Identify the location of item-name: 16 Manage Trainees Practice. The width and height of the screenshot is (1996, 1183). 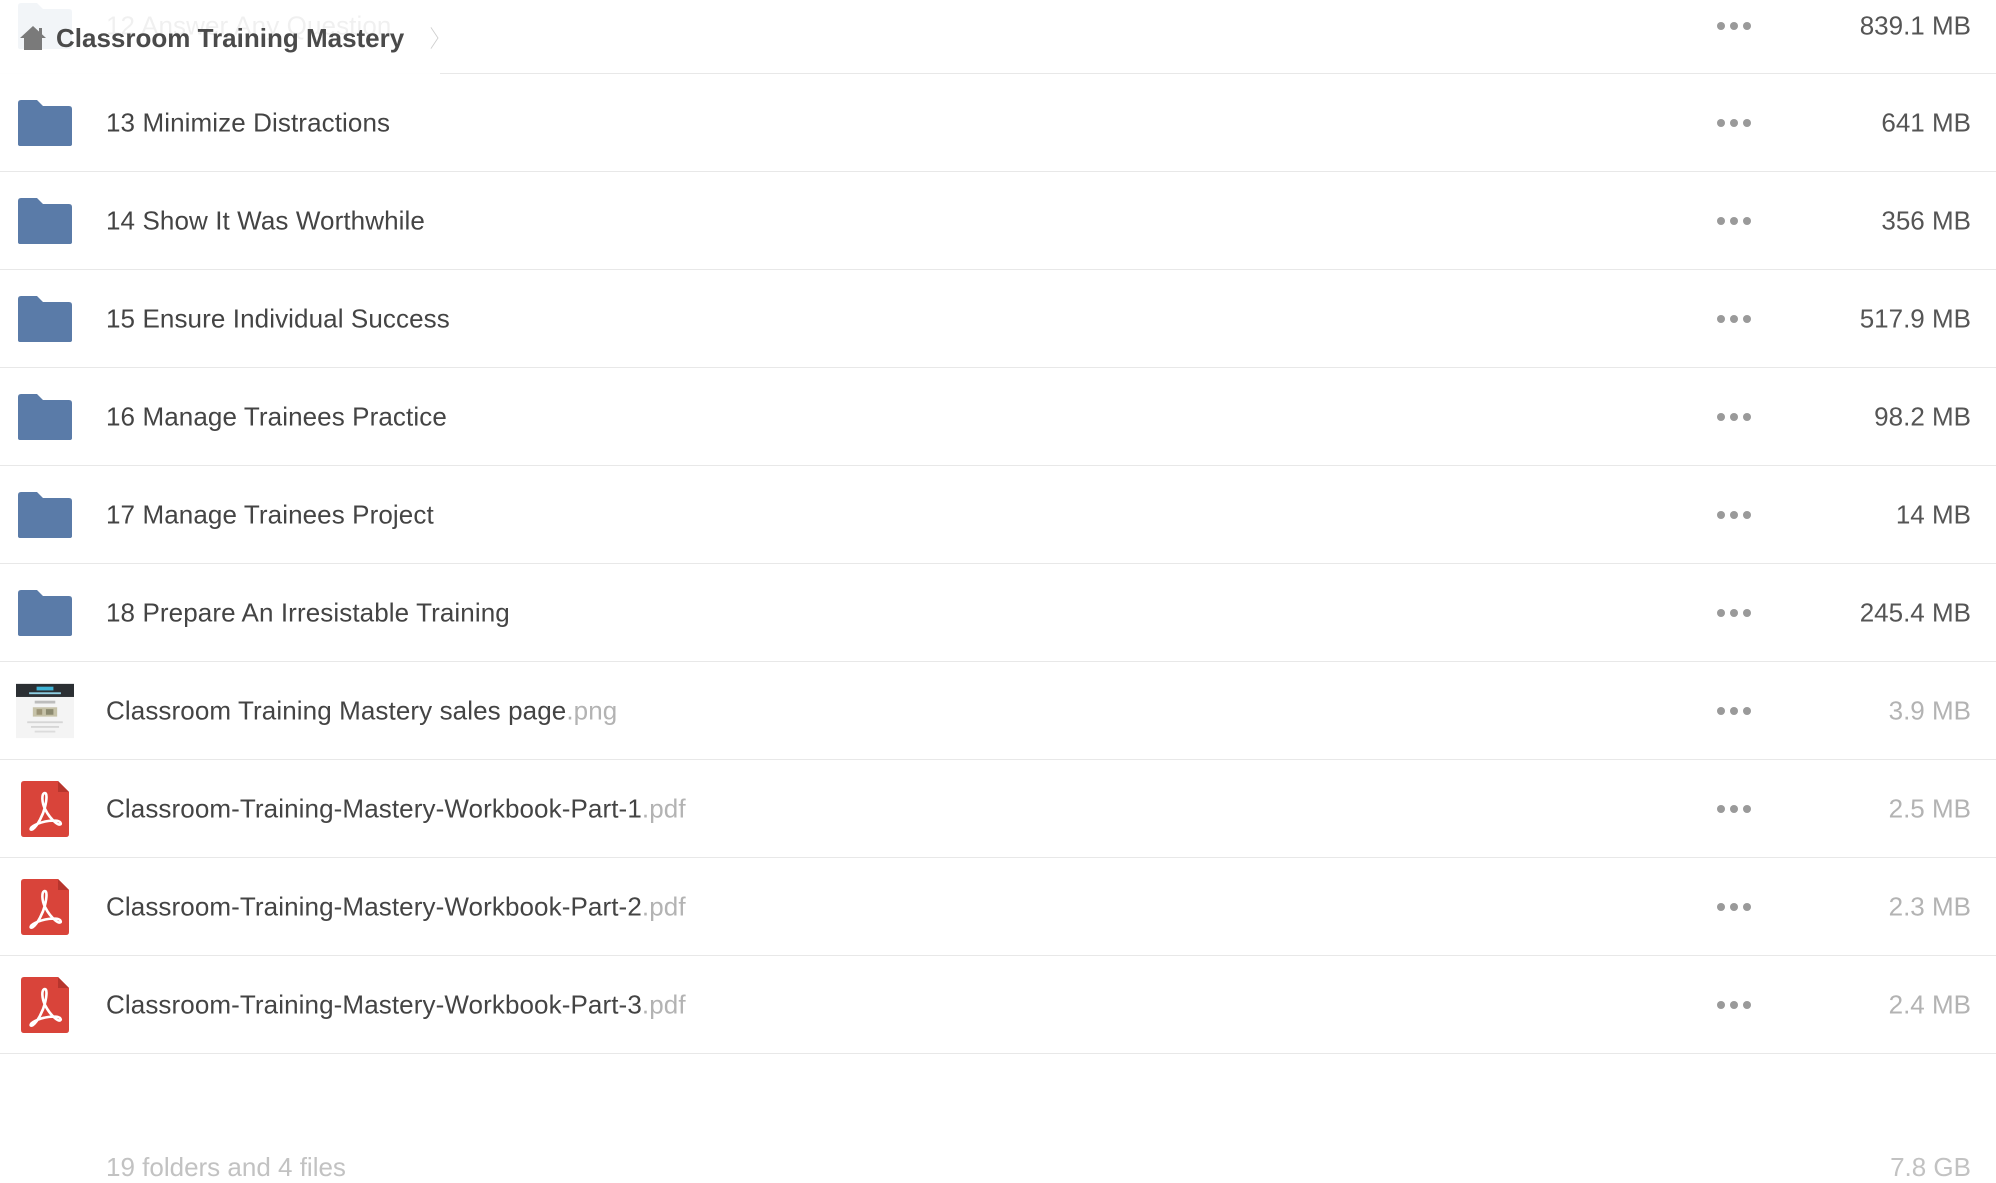
(276, 416).